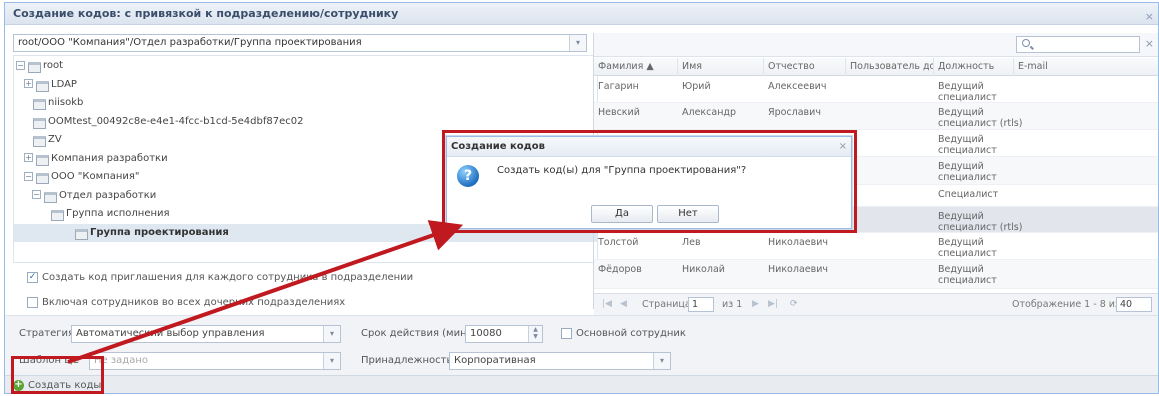  Describe the element at coordinates (623, 304) in the screenshot. I see `prev-page-icon: ◀` at that location.